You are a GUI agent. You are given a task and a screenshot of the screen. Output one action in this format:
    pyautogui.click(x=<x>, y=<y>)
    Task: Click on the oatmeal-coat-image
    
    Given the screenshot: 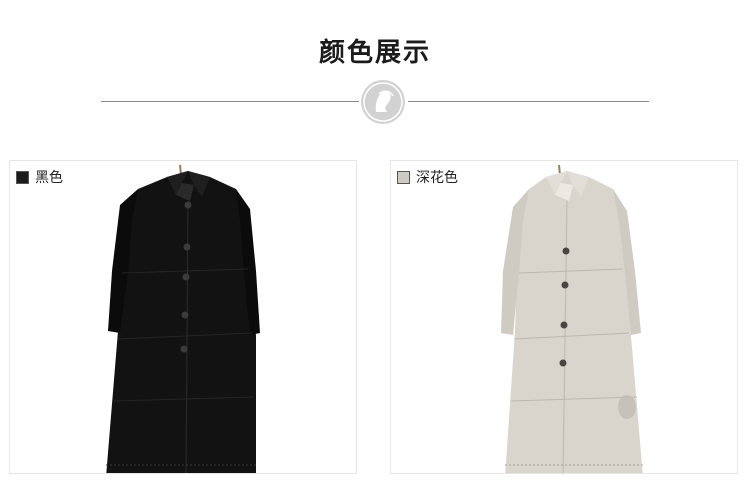 What is the action you would take?
    pyautogui.click(x=572, y=318)
    